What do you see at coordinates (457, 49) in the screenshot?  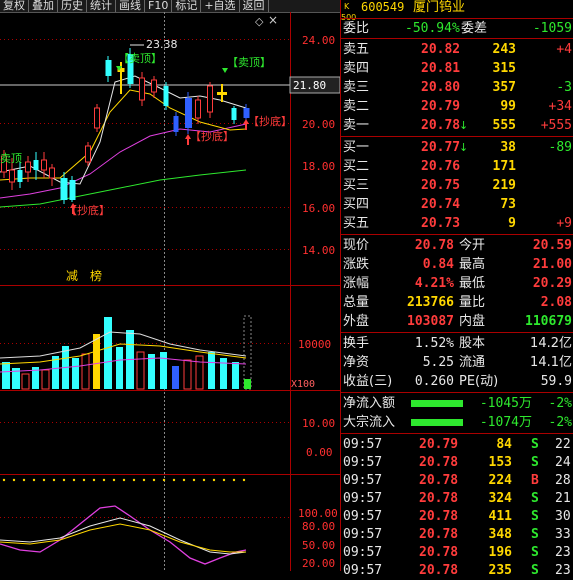 I see `sell-row-5: 卖五 20.82 243 +4` at bounding box center [457, 49].